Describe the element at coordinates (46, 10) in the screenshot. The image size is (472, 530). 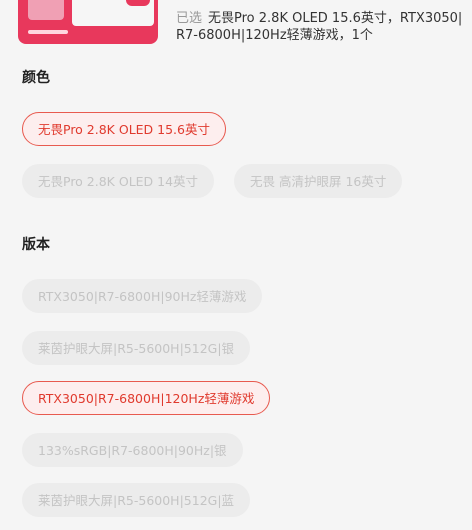
I see `laptop-screen-graphic` at that location.